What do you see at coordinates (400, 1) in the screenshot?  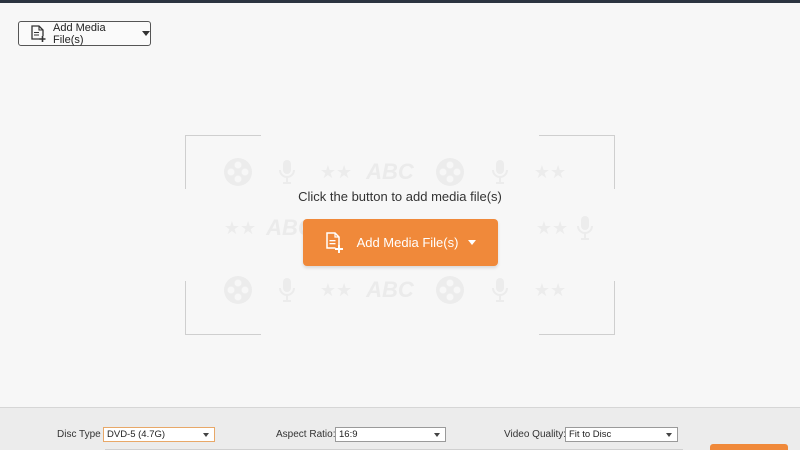 I see `window-top-strip` at bounding box center [400, 1].